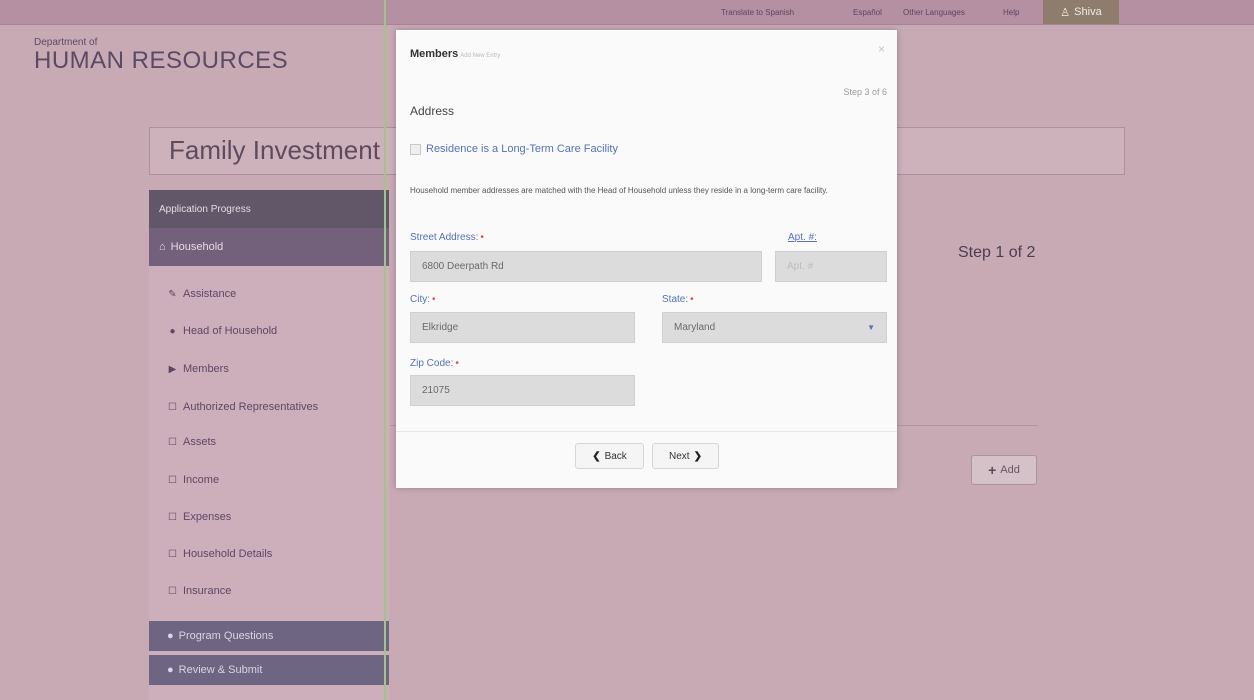  I want to click on add-button: + Add, so click(1004, 470).